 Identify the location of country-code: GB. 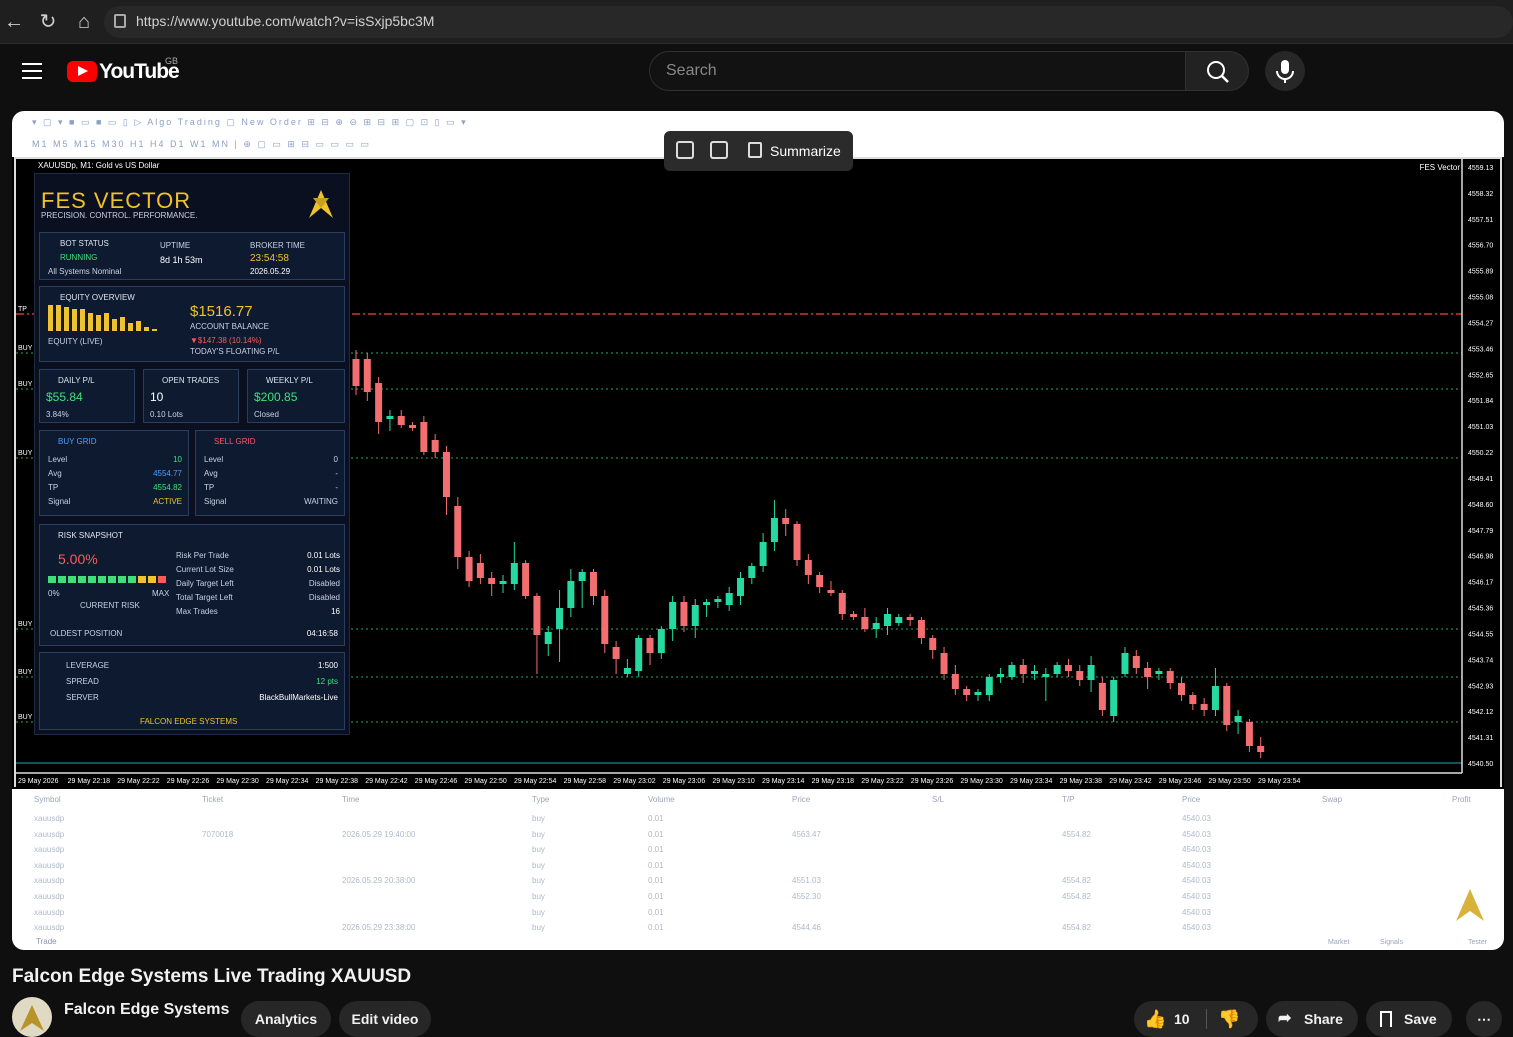
(172, 61).